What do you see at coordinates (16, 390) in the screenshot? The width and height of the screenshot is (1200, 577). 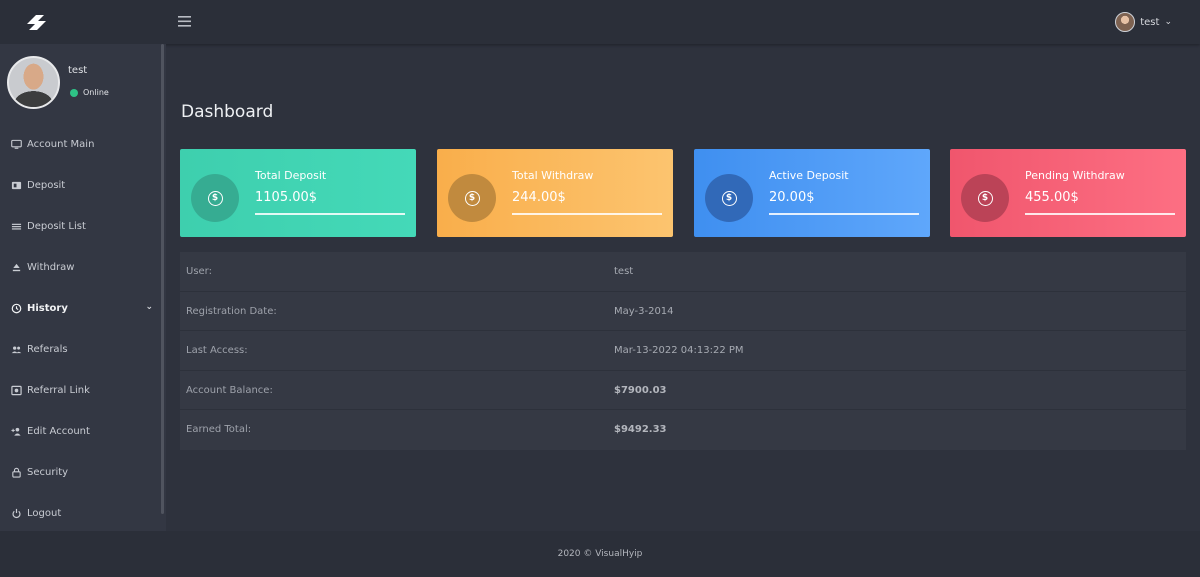 I see `link-icon` at bounding box center [16, 390].